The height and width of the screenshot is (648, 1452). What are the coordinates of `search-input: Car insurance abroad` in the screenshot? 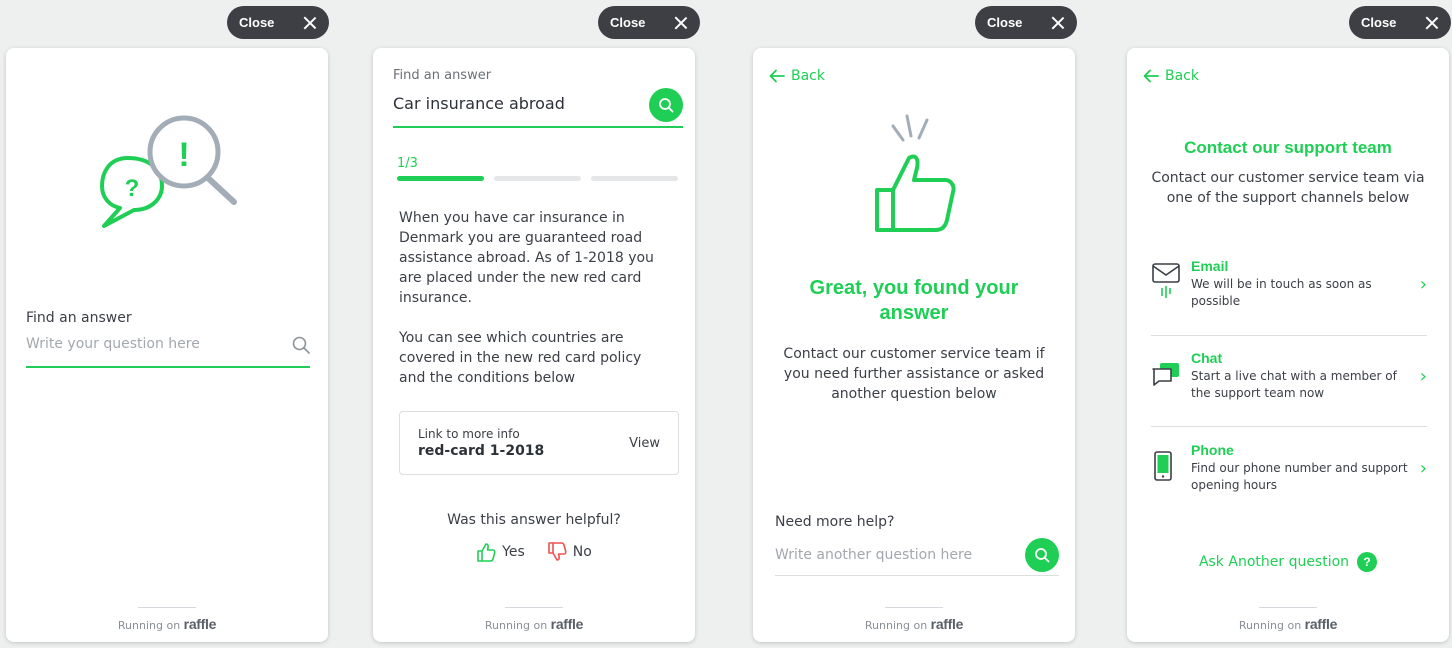 It's located at (538, 108).